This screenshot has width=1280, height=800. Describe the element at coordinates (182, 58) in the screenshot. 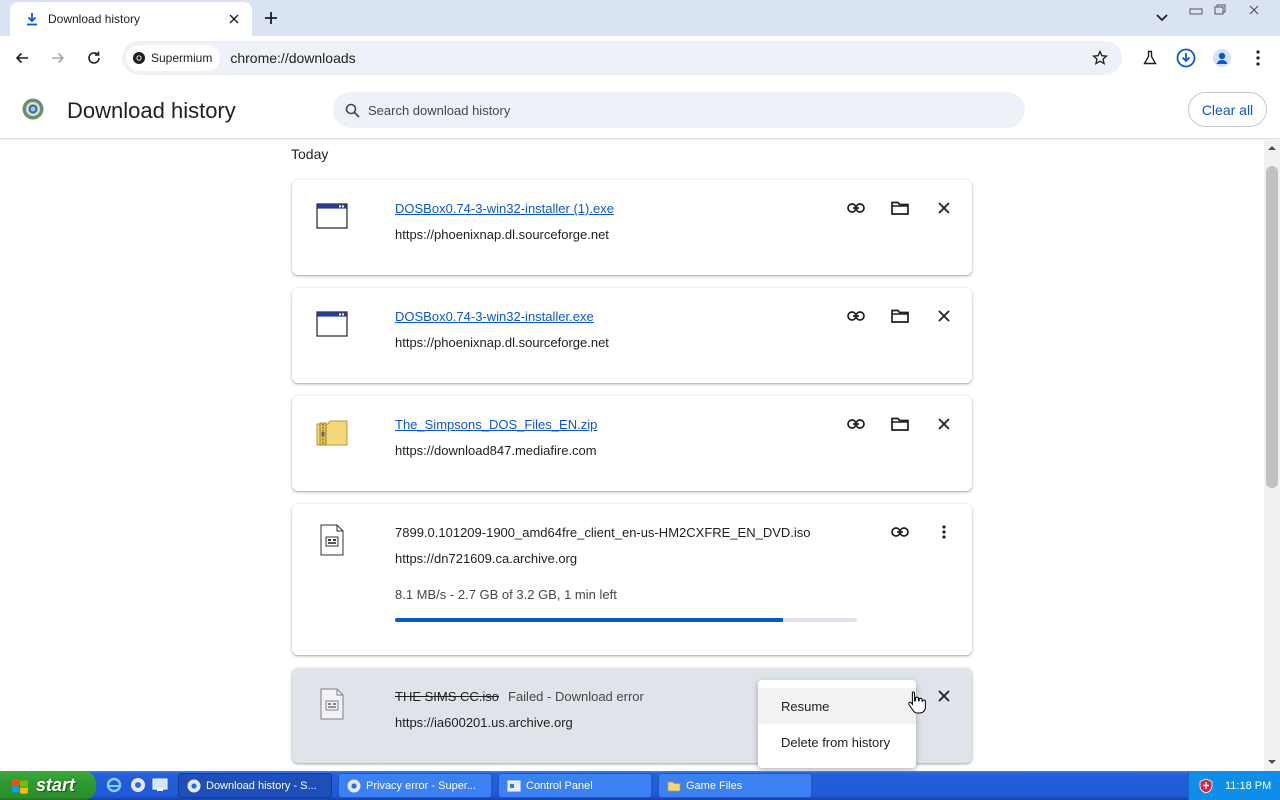

I see `chip-label: Supermium` at that location.